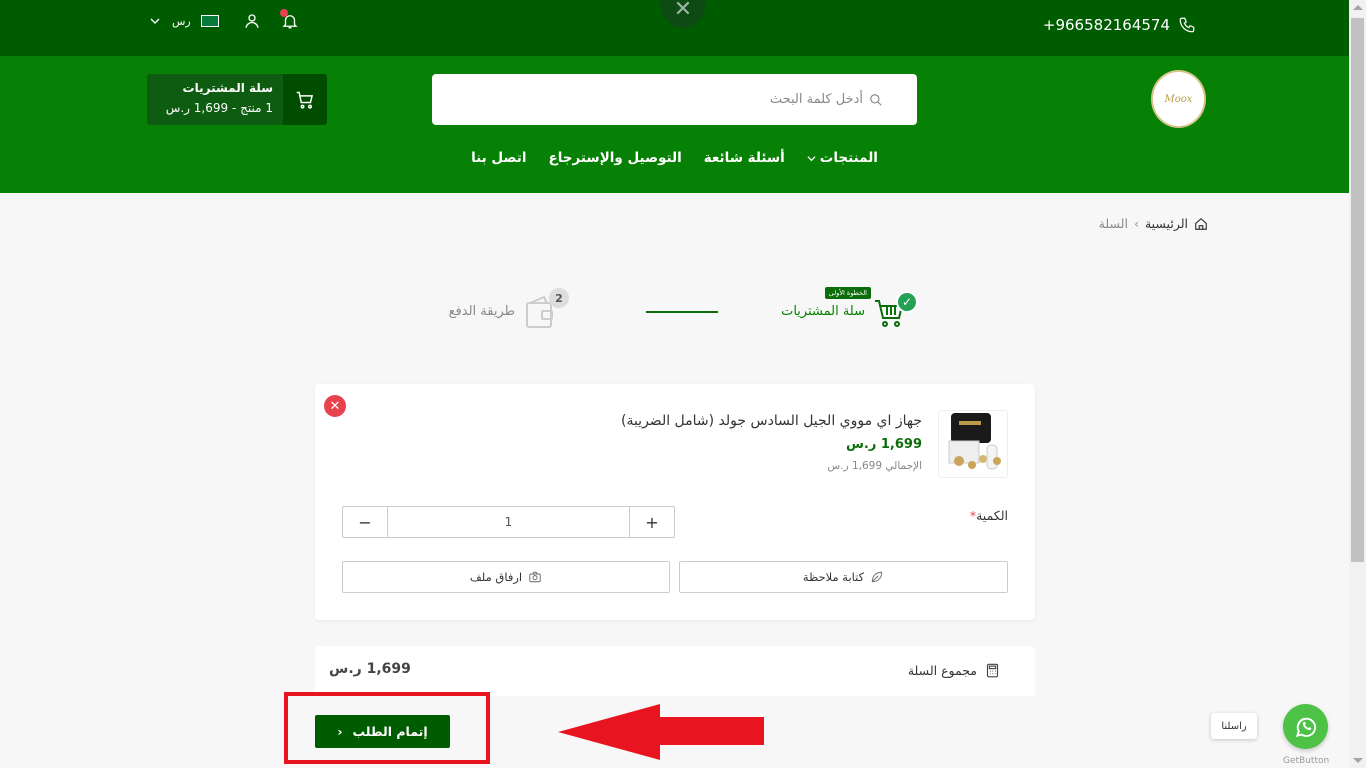 The width and height of the screenshot is (1366, 768). I want to click on flag-icon, so click(209, 21).